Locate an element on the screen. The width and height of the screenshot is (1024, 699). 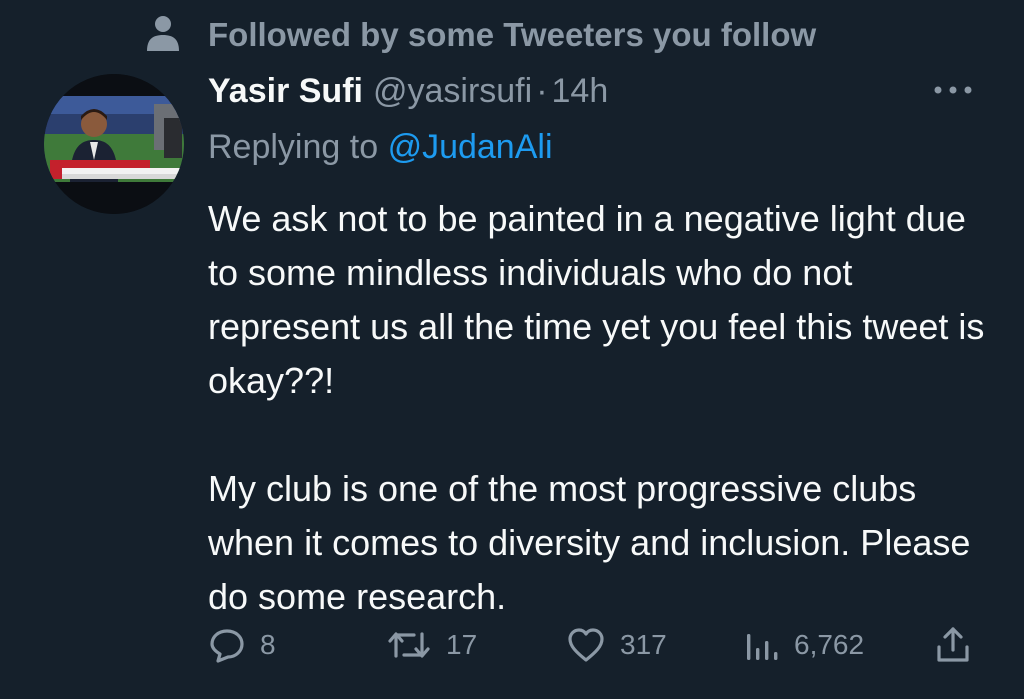
user-handle: @yasirsufi is located at coordinates (452, 91).